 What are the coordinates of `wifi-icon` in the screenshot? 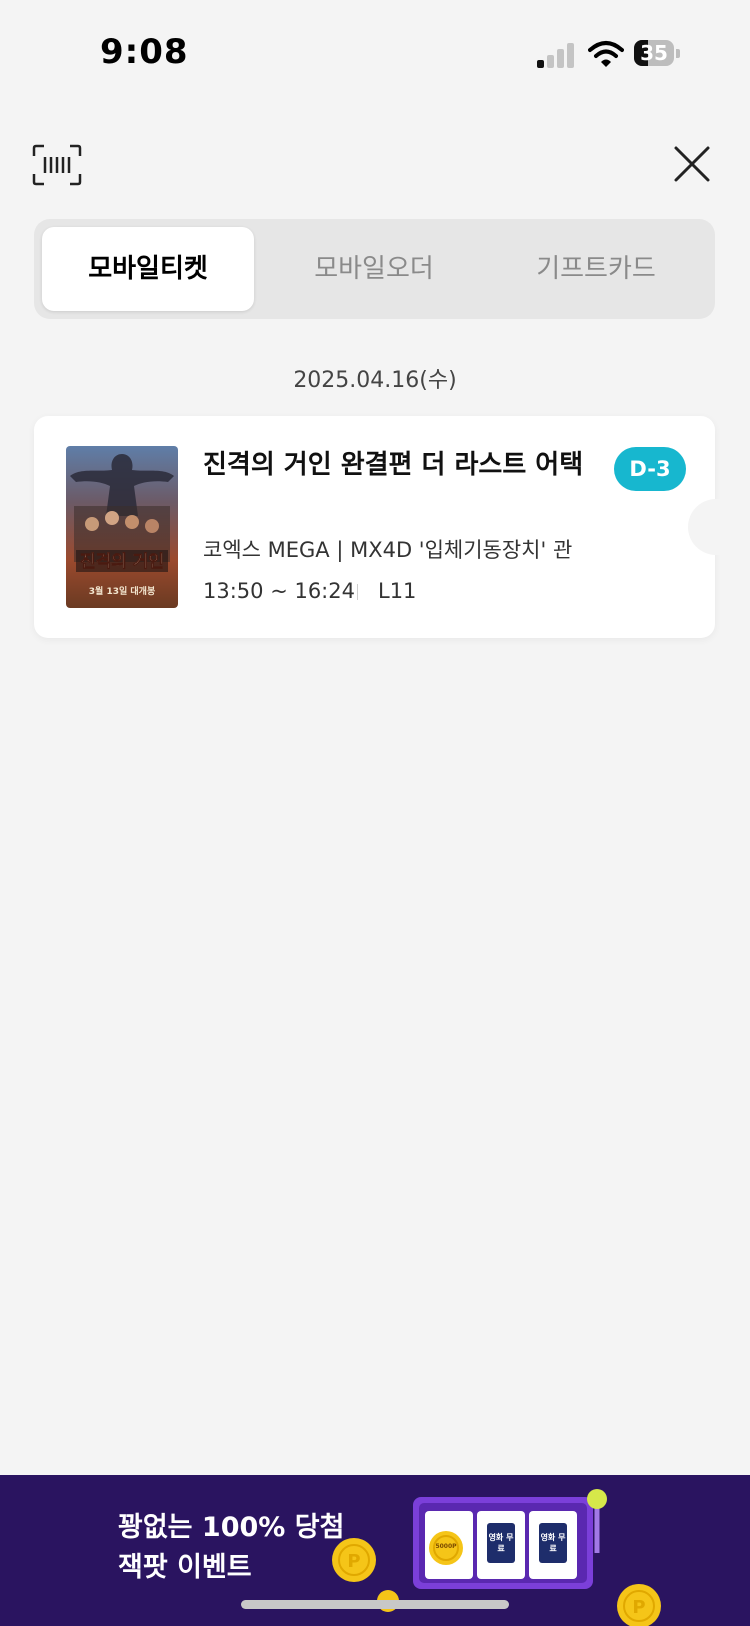 It's located at (606, 54).